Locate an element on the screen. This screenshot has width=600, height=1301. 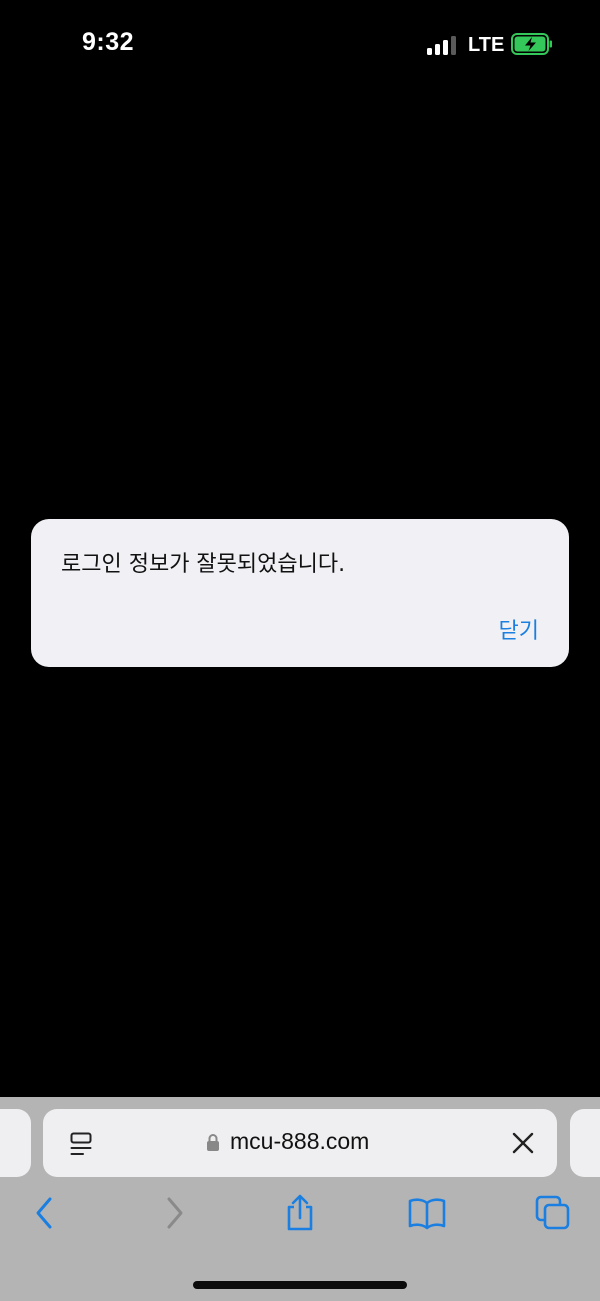
forward-icon is located at coordinates (174, 1213).